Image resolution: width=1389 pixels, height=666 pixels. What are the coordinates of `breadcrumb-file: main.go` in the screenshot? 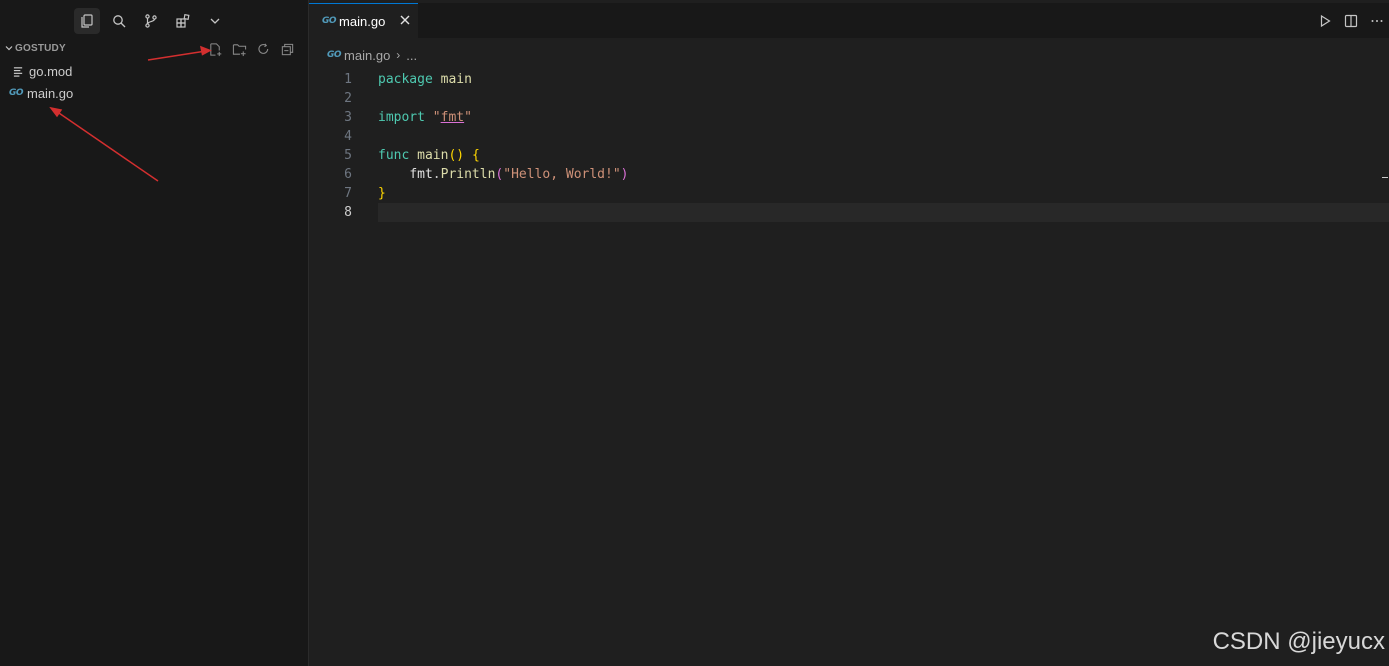 It's located at (367, 55).